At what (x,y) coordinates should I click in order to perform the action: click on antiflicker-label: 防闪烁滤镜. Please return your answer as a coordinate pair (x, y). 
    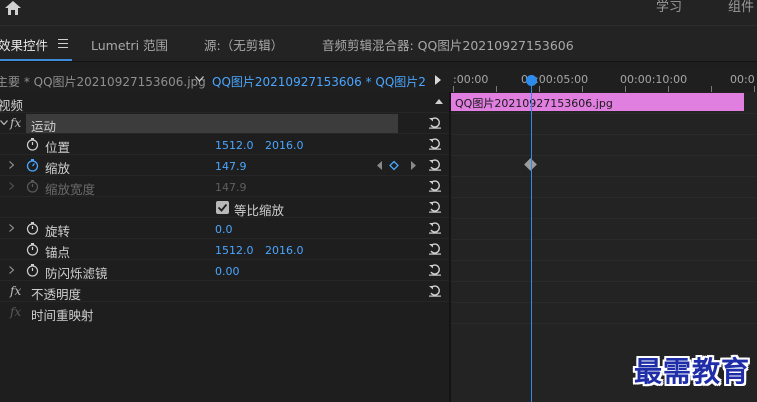
    Looking at the image, I should click on (76, 273).